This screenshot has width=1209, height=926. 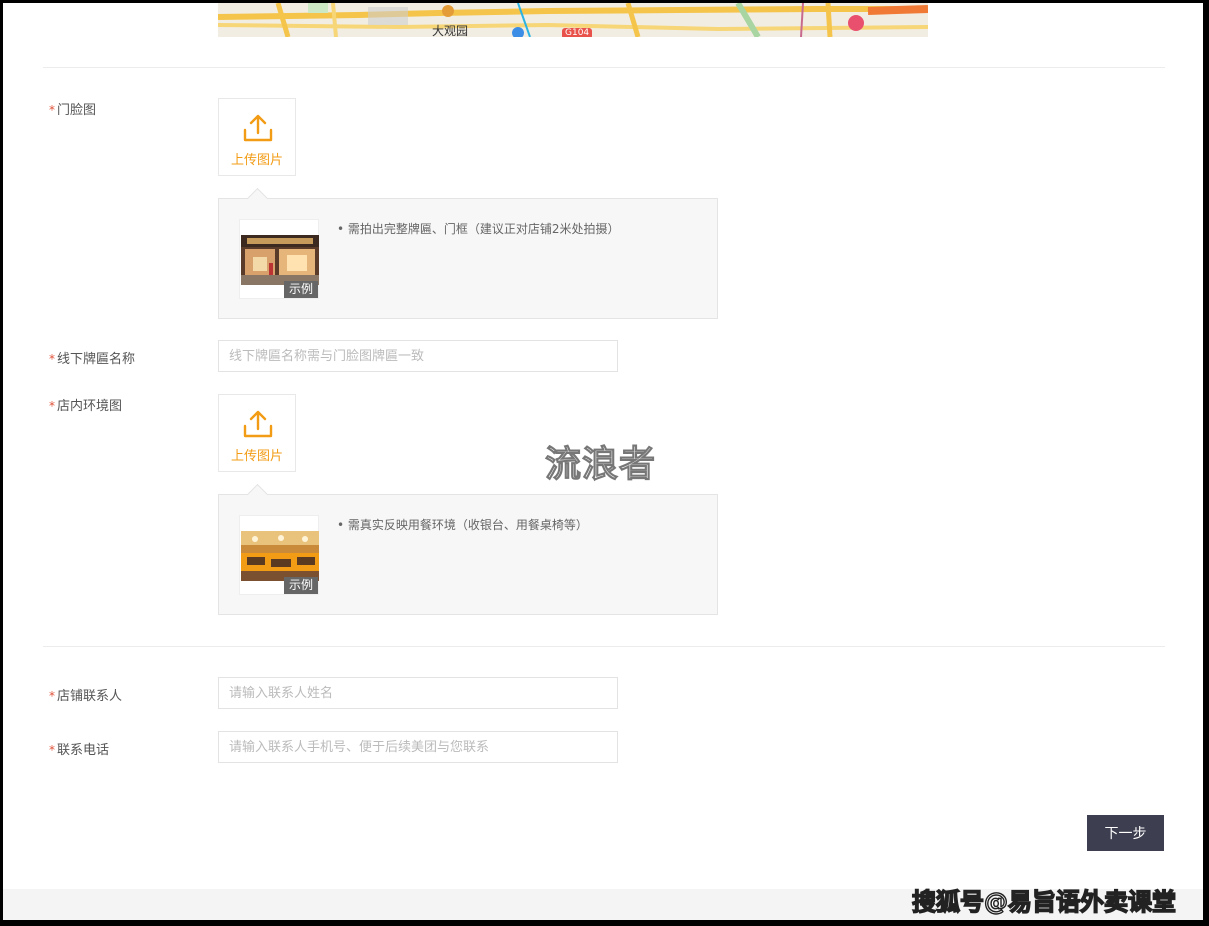 I want to click on contact-phone-input, so click(x=418, y=747).